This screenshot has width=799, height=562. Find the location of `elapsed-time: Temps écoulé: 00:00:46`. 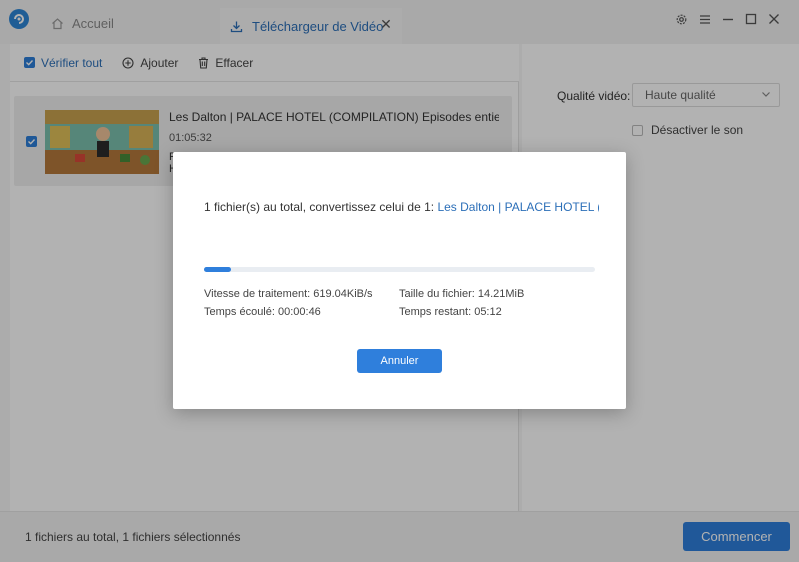

elapsed-time: Temps écoulé: 00:00:46 is located at coordinates (262, 312).